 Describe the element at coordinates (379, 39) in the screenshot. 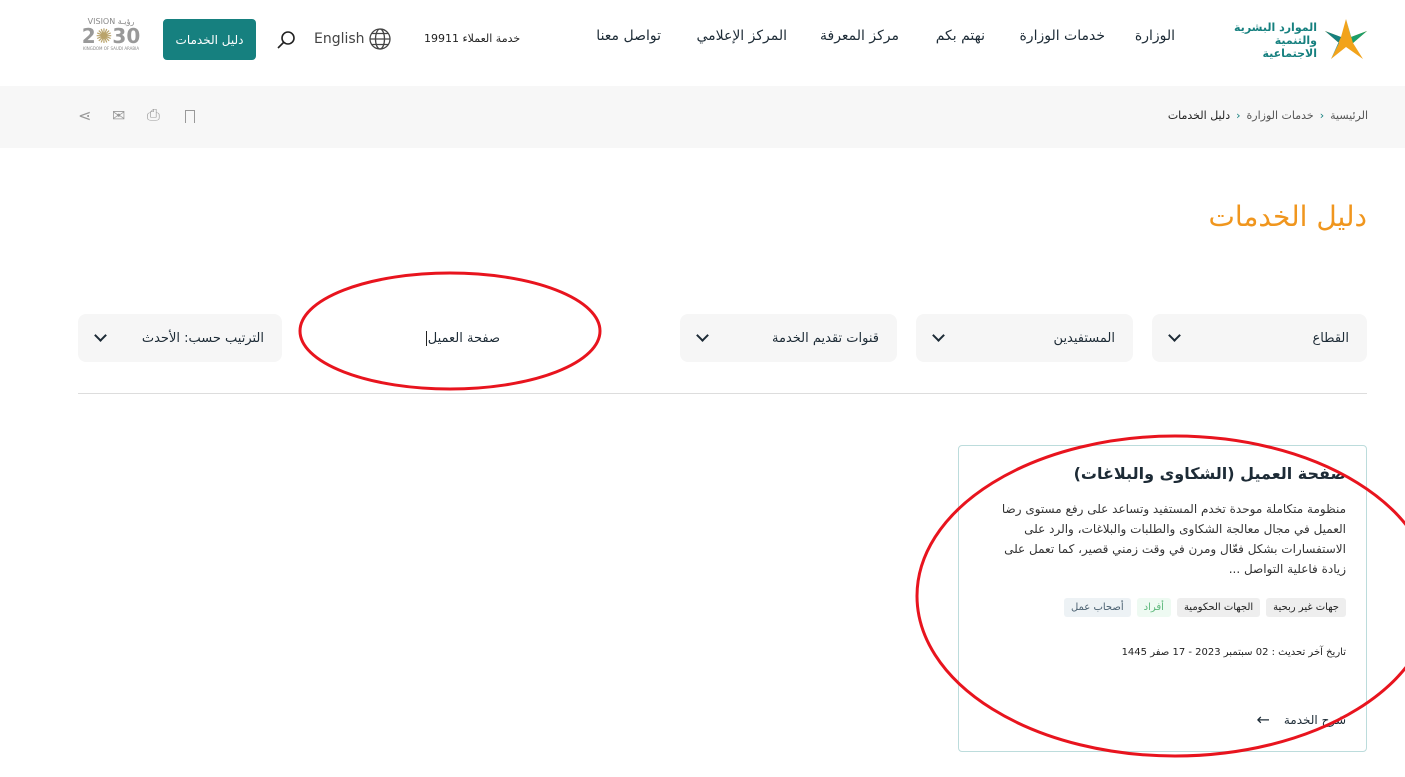

I see `globe-icon` at that location.